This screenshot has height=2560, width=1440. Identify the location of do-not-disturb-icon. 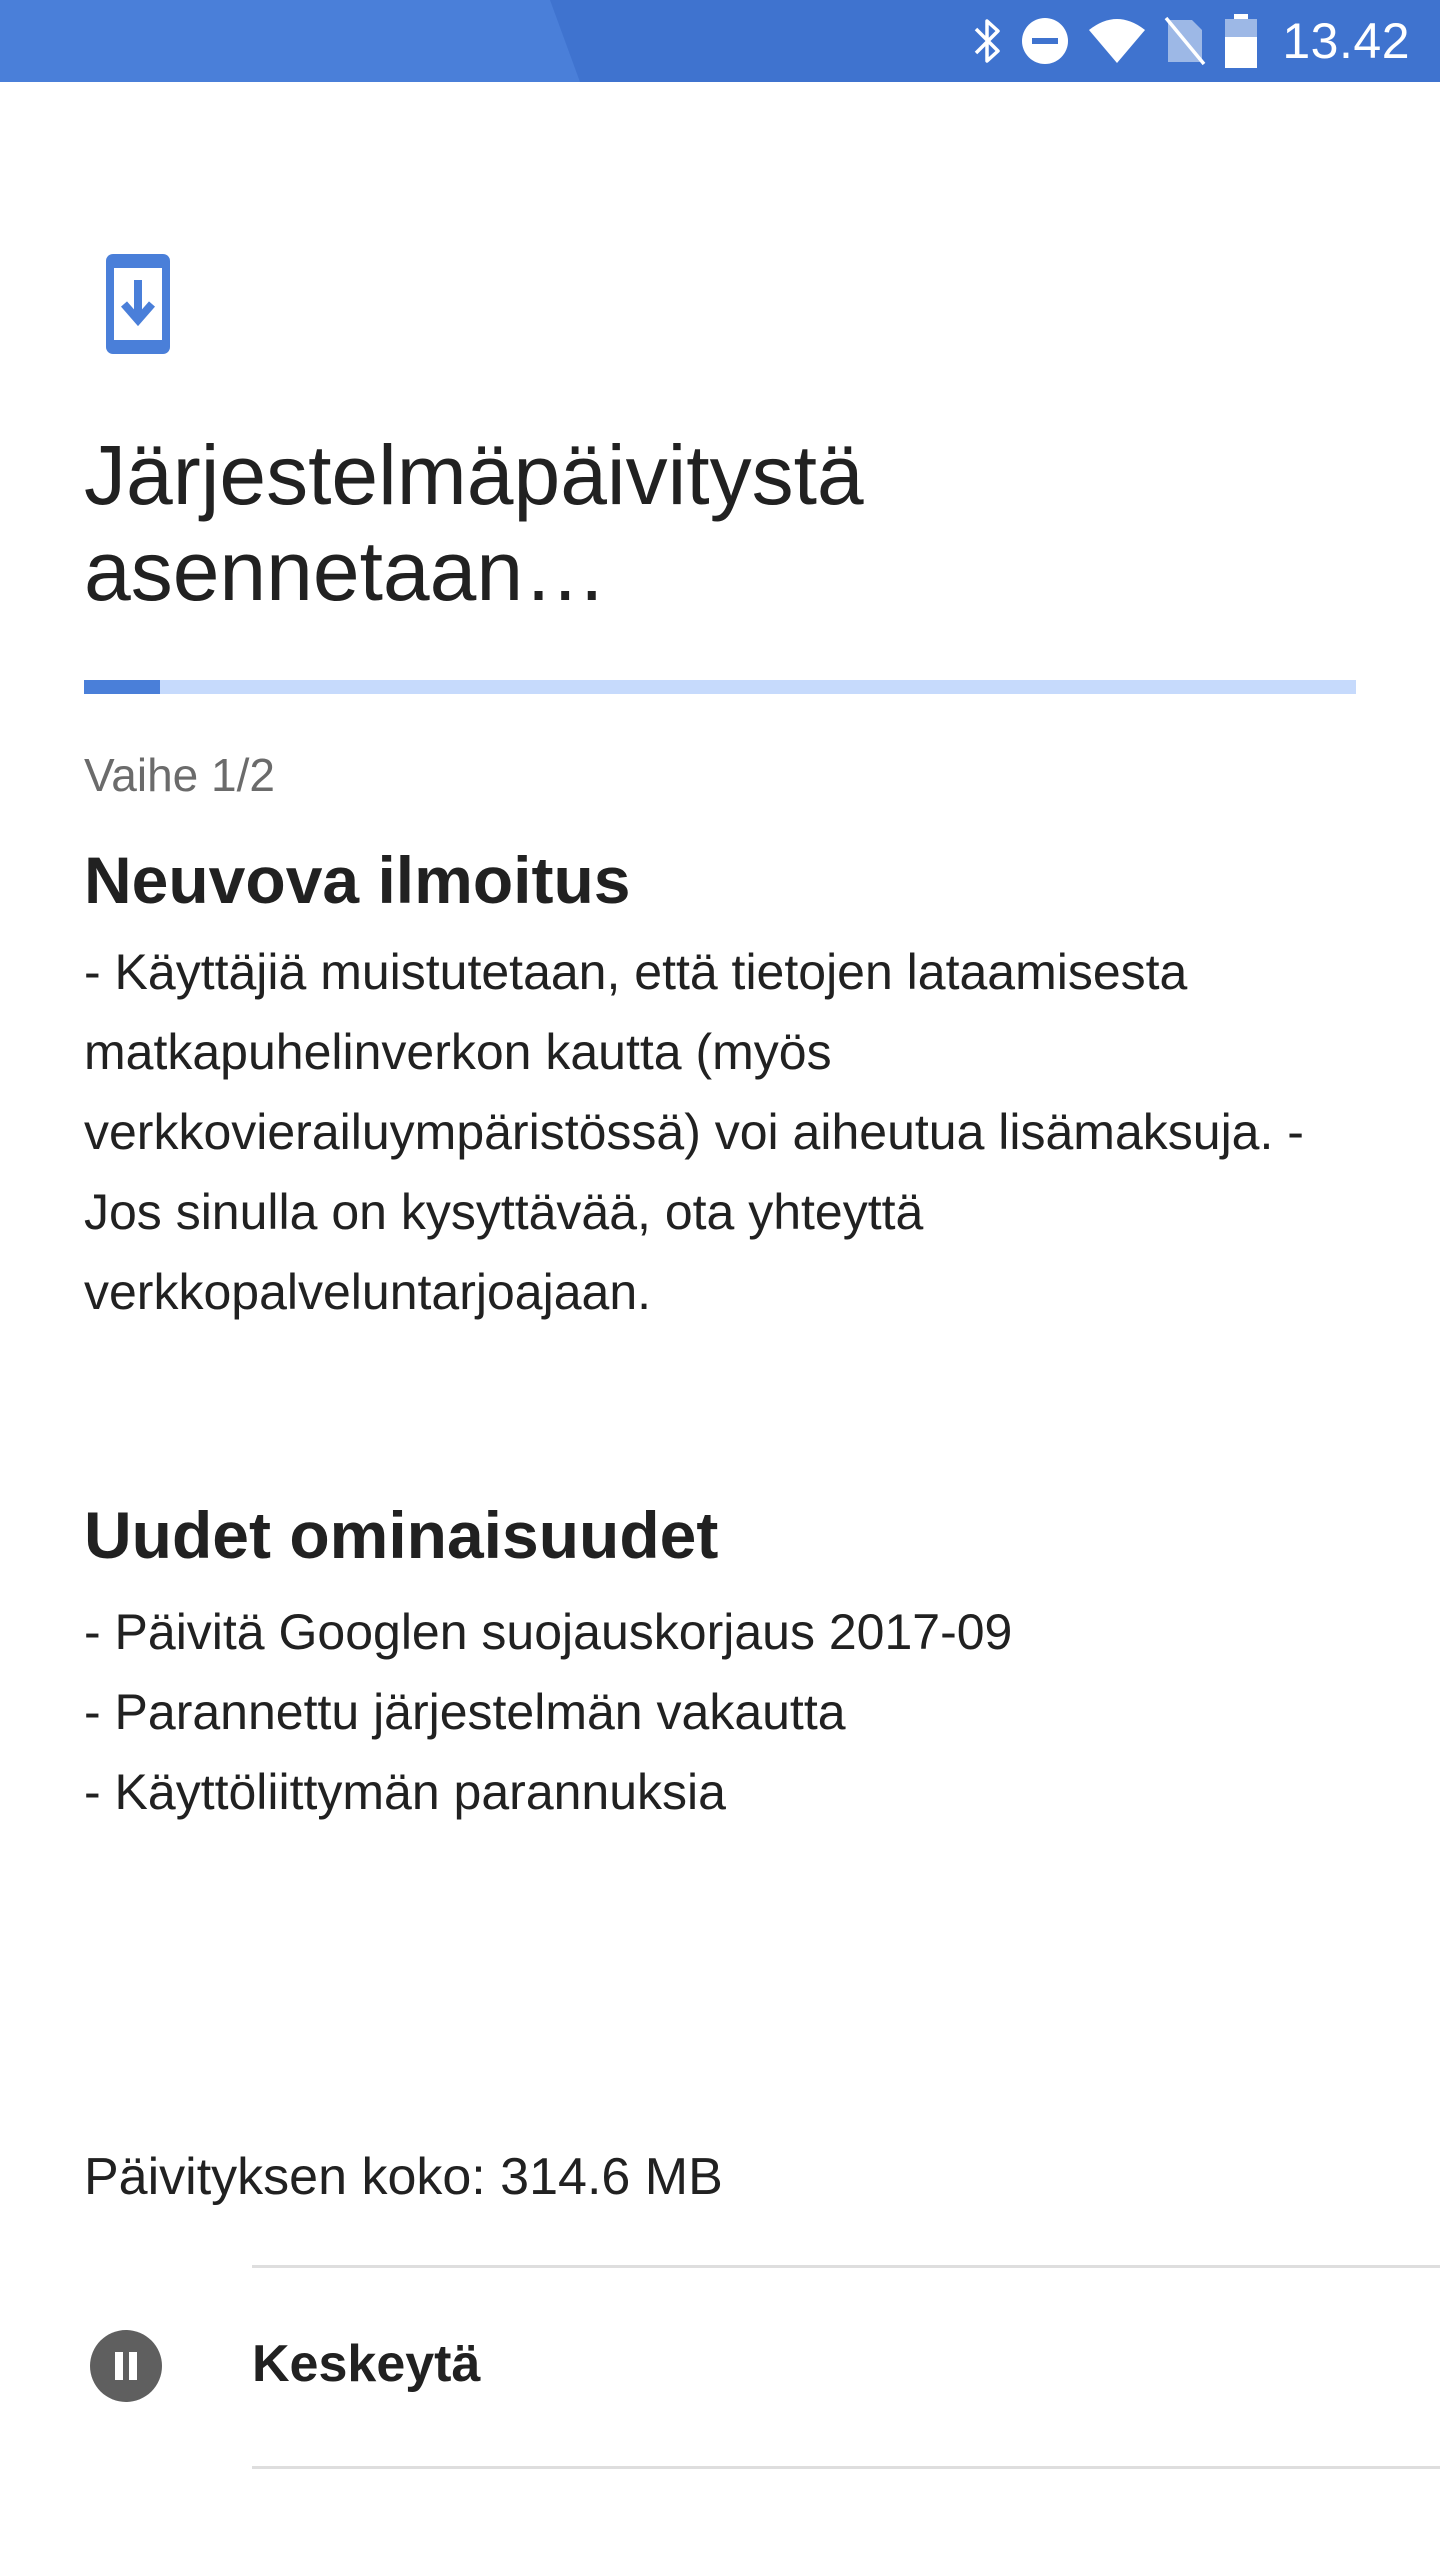
(1045, 41).